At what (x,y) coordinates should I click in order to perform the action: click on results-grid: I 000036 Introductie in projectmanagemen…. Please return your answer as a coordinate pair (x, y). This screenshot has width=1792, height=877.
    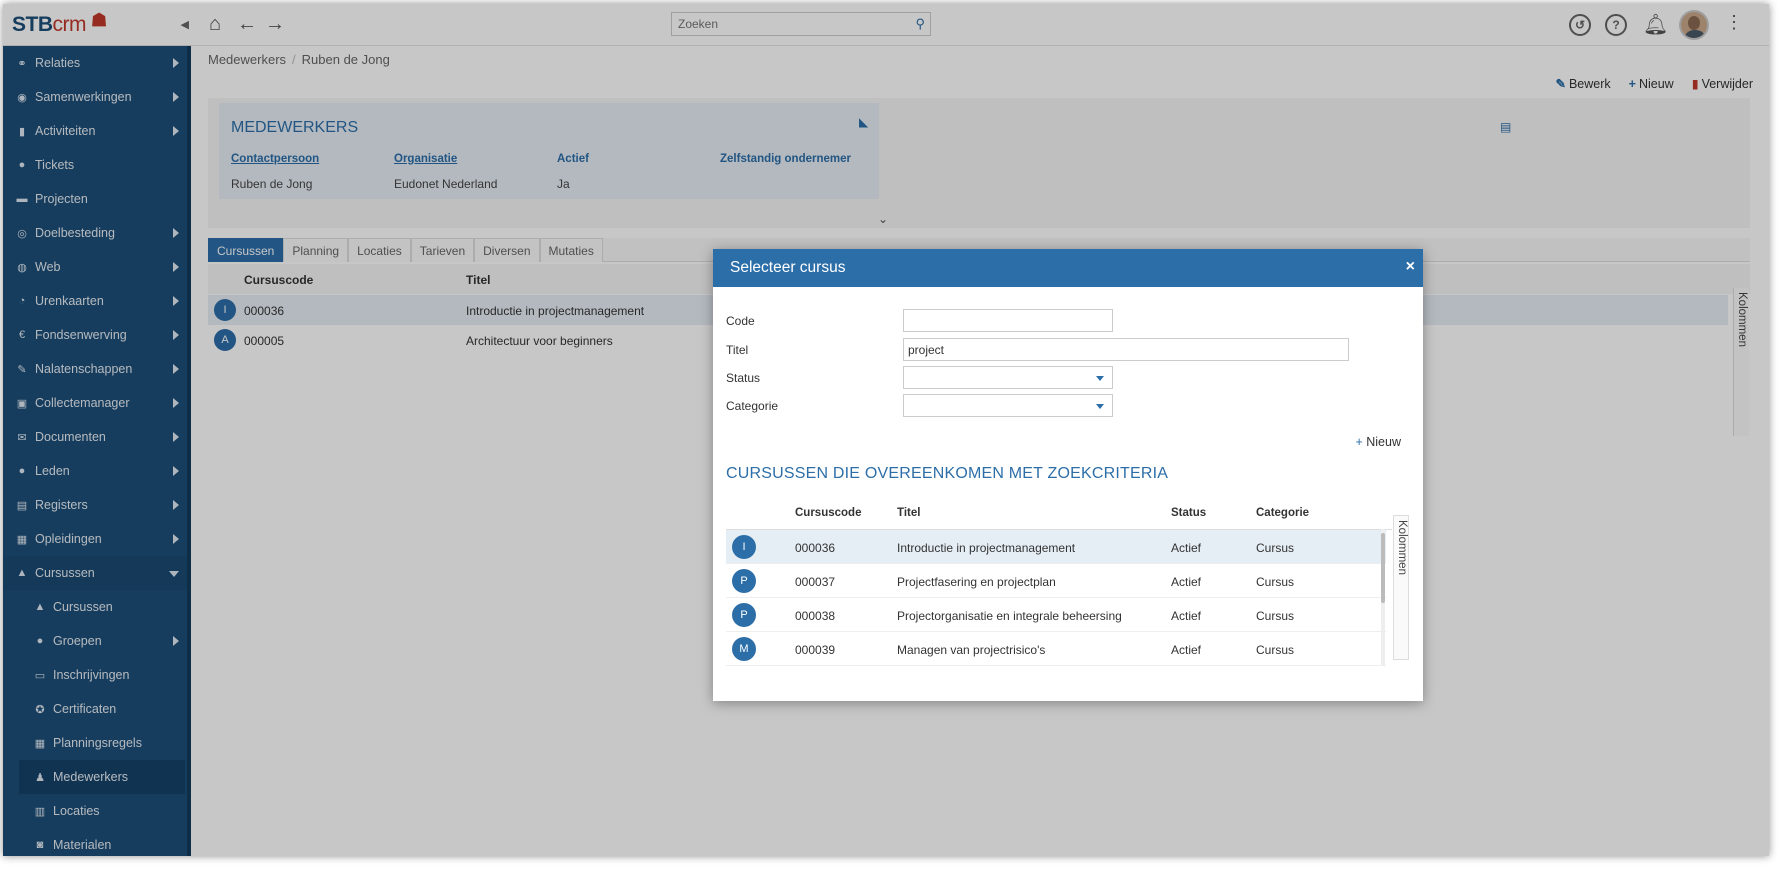
    Looking at the image, I should click on (1059, 597).